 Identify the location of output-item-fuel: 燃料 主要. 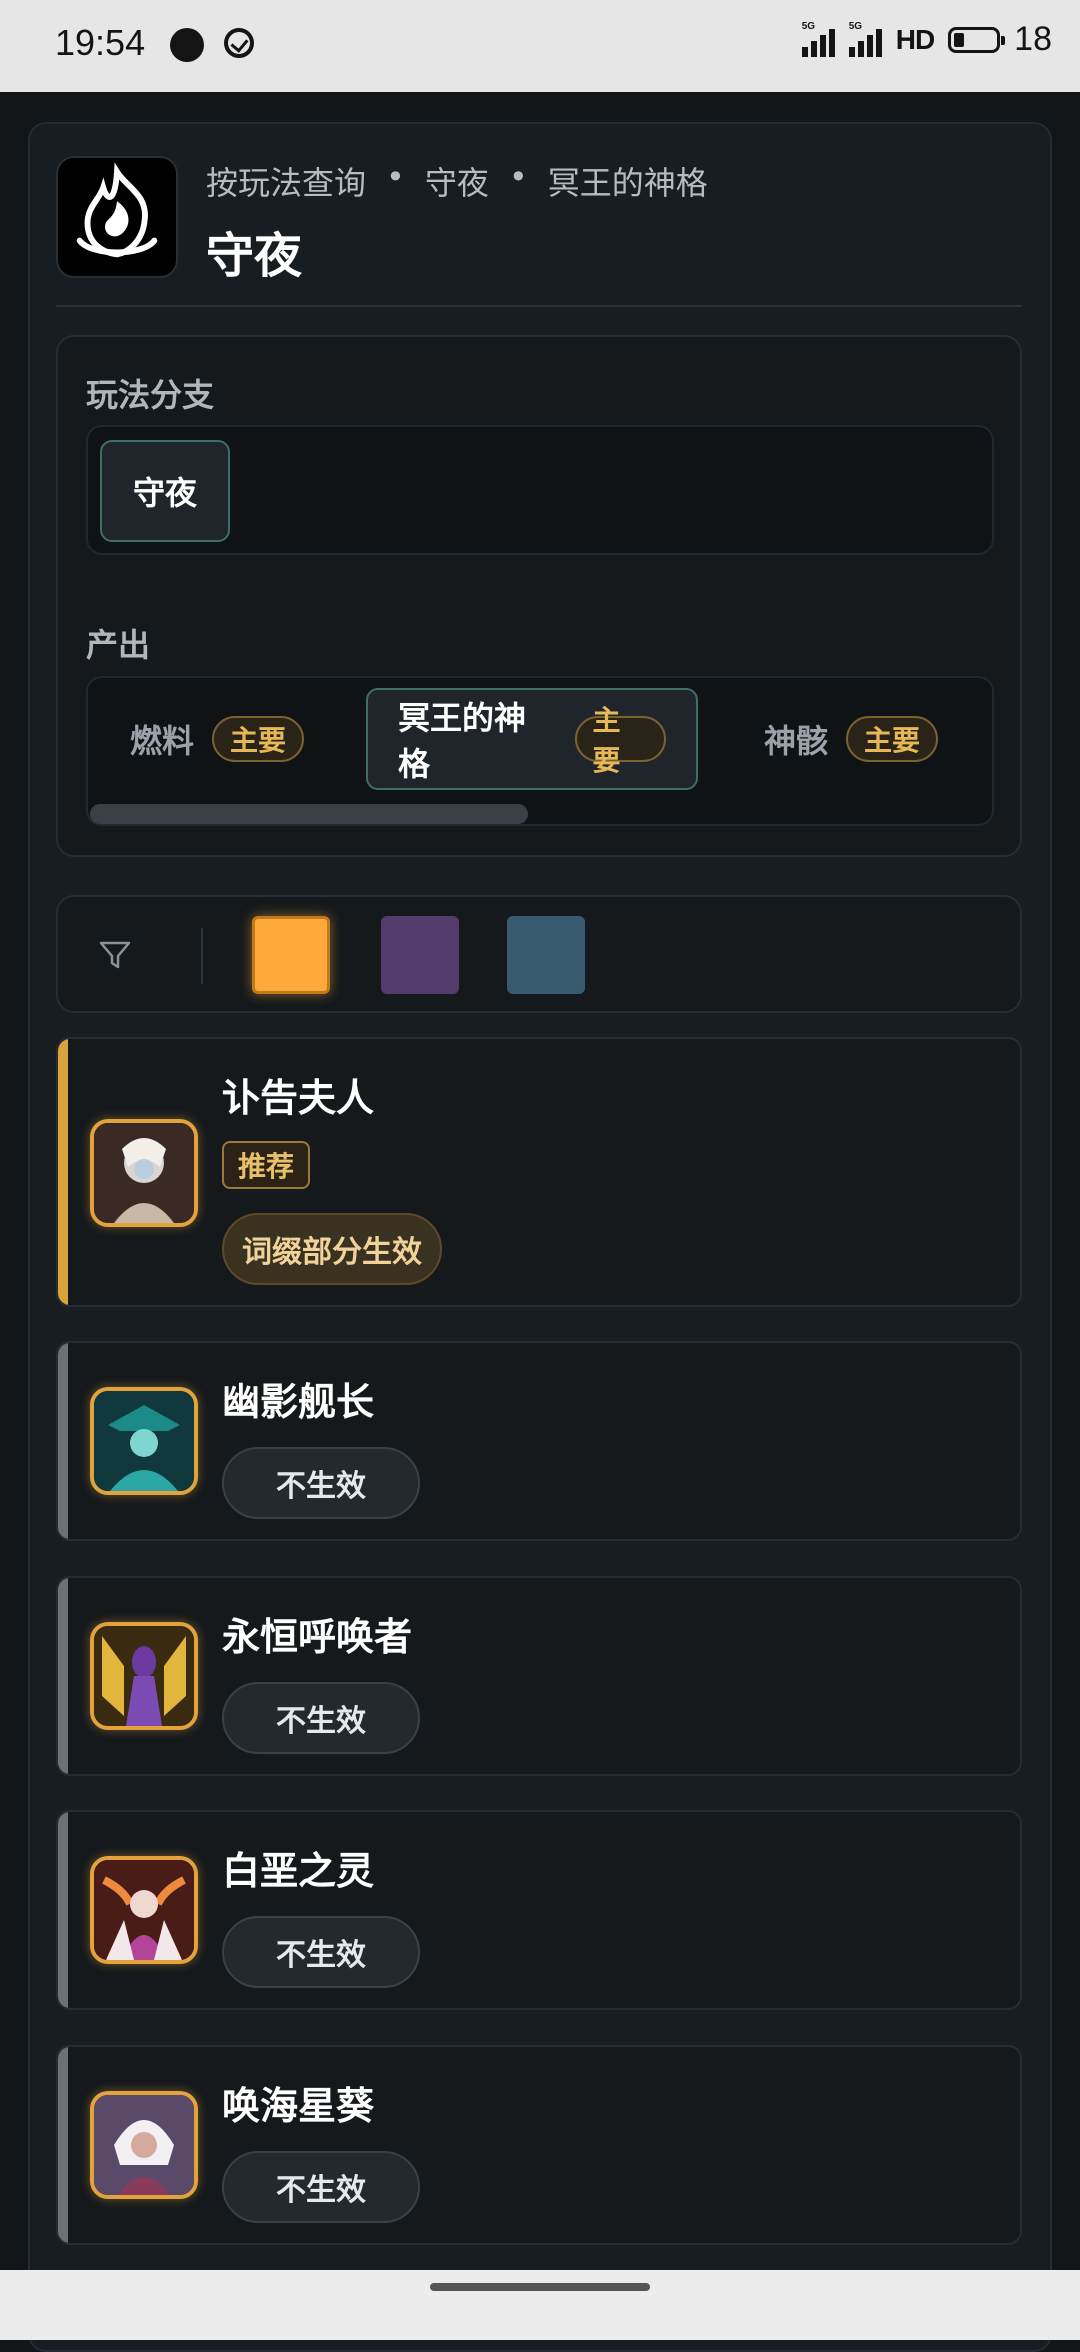
(217, 739).